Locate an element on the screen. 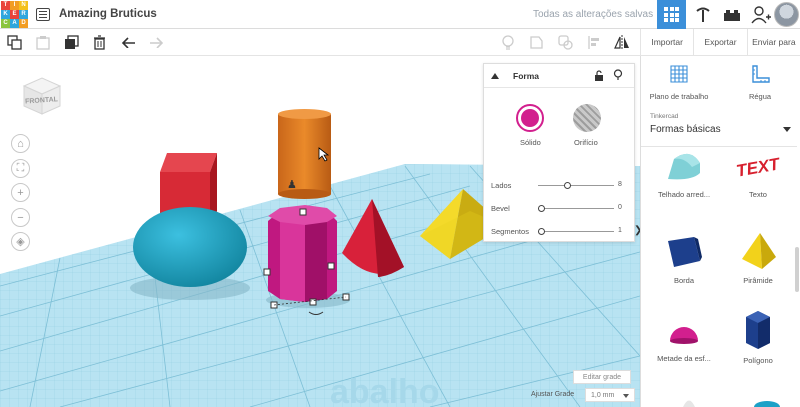 This screenshot has width=800, height=407. workplane-tool: Plano de trabalho is located at coordinates (679, 82).